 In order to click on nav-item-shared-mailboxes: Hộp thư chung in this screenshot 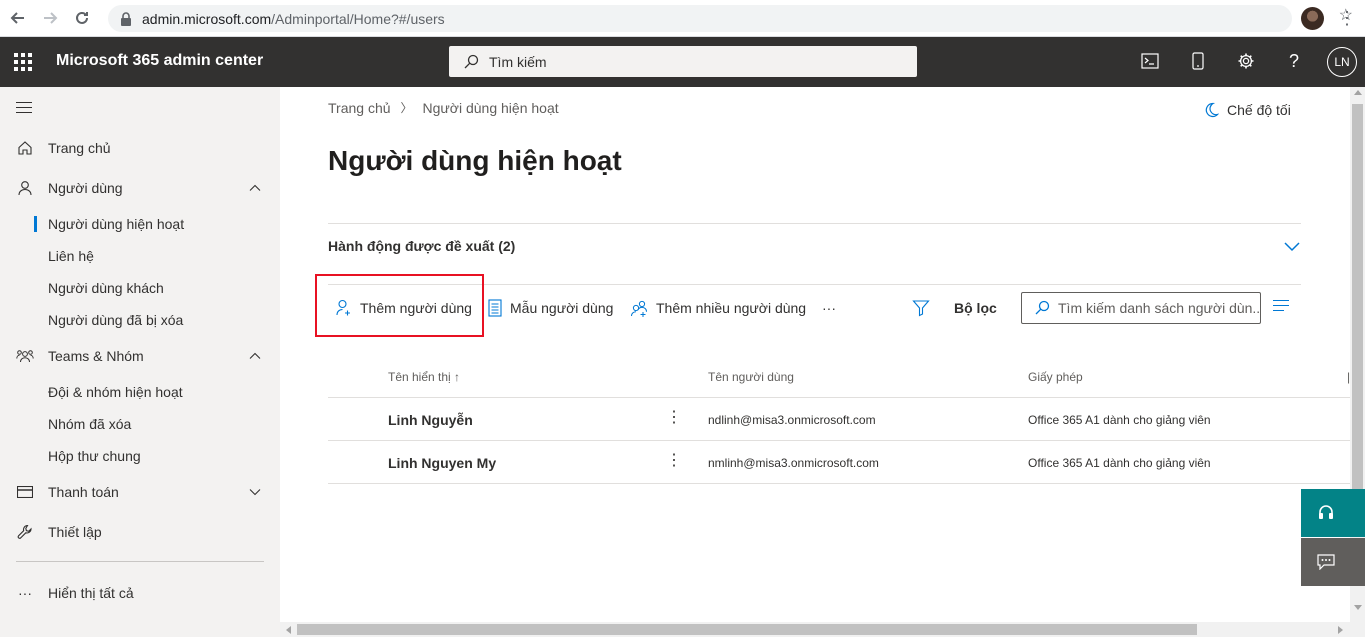, I will do `click(140, 456)`.